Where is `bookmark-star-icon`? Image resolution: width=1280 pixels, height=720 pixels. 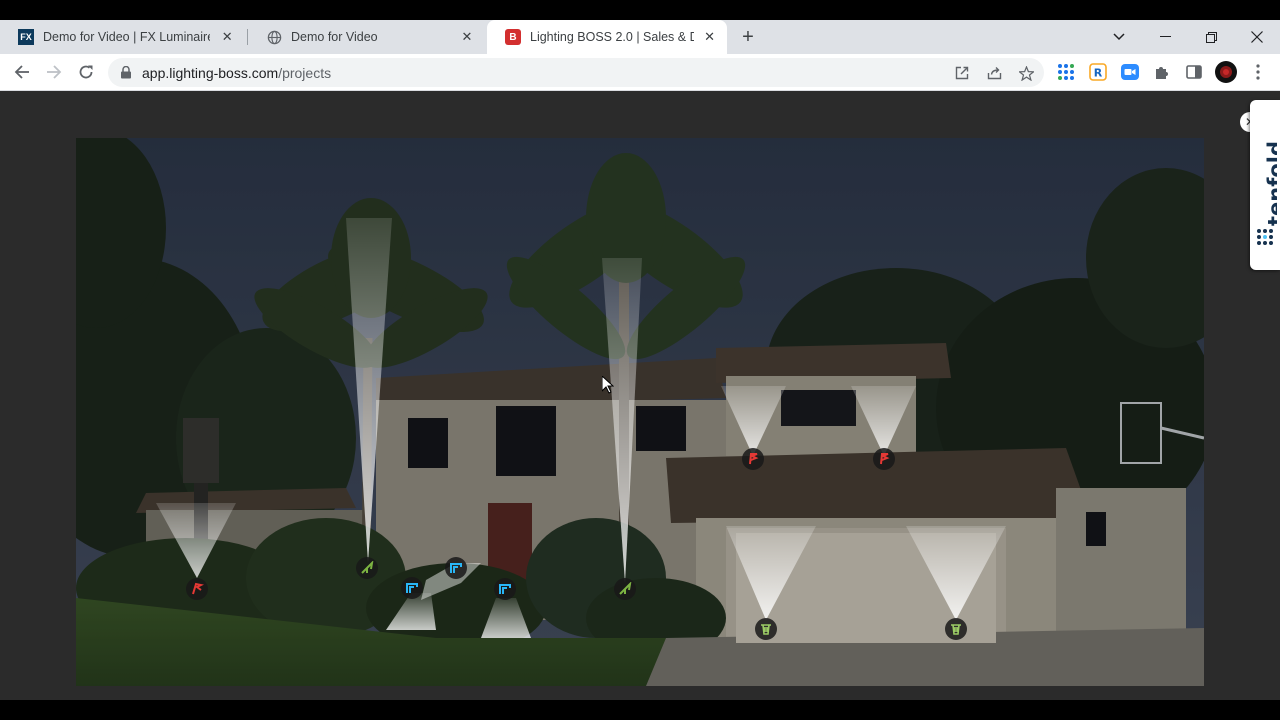 bookmark-star-icon is located at coordinates (1026, 73).